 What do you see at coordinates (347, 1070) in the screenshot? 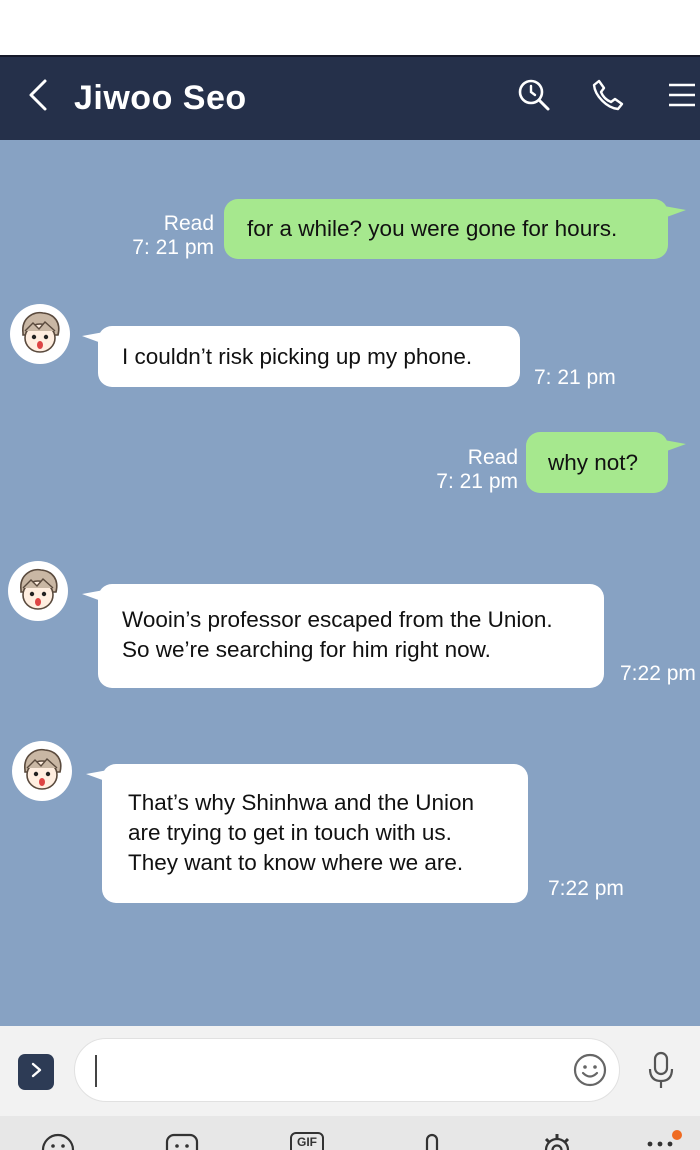
I see `message-input` at bounding box center [347, 1070].